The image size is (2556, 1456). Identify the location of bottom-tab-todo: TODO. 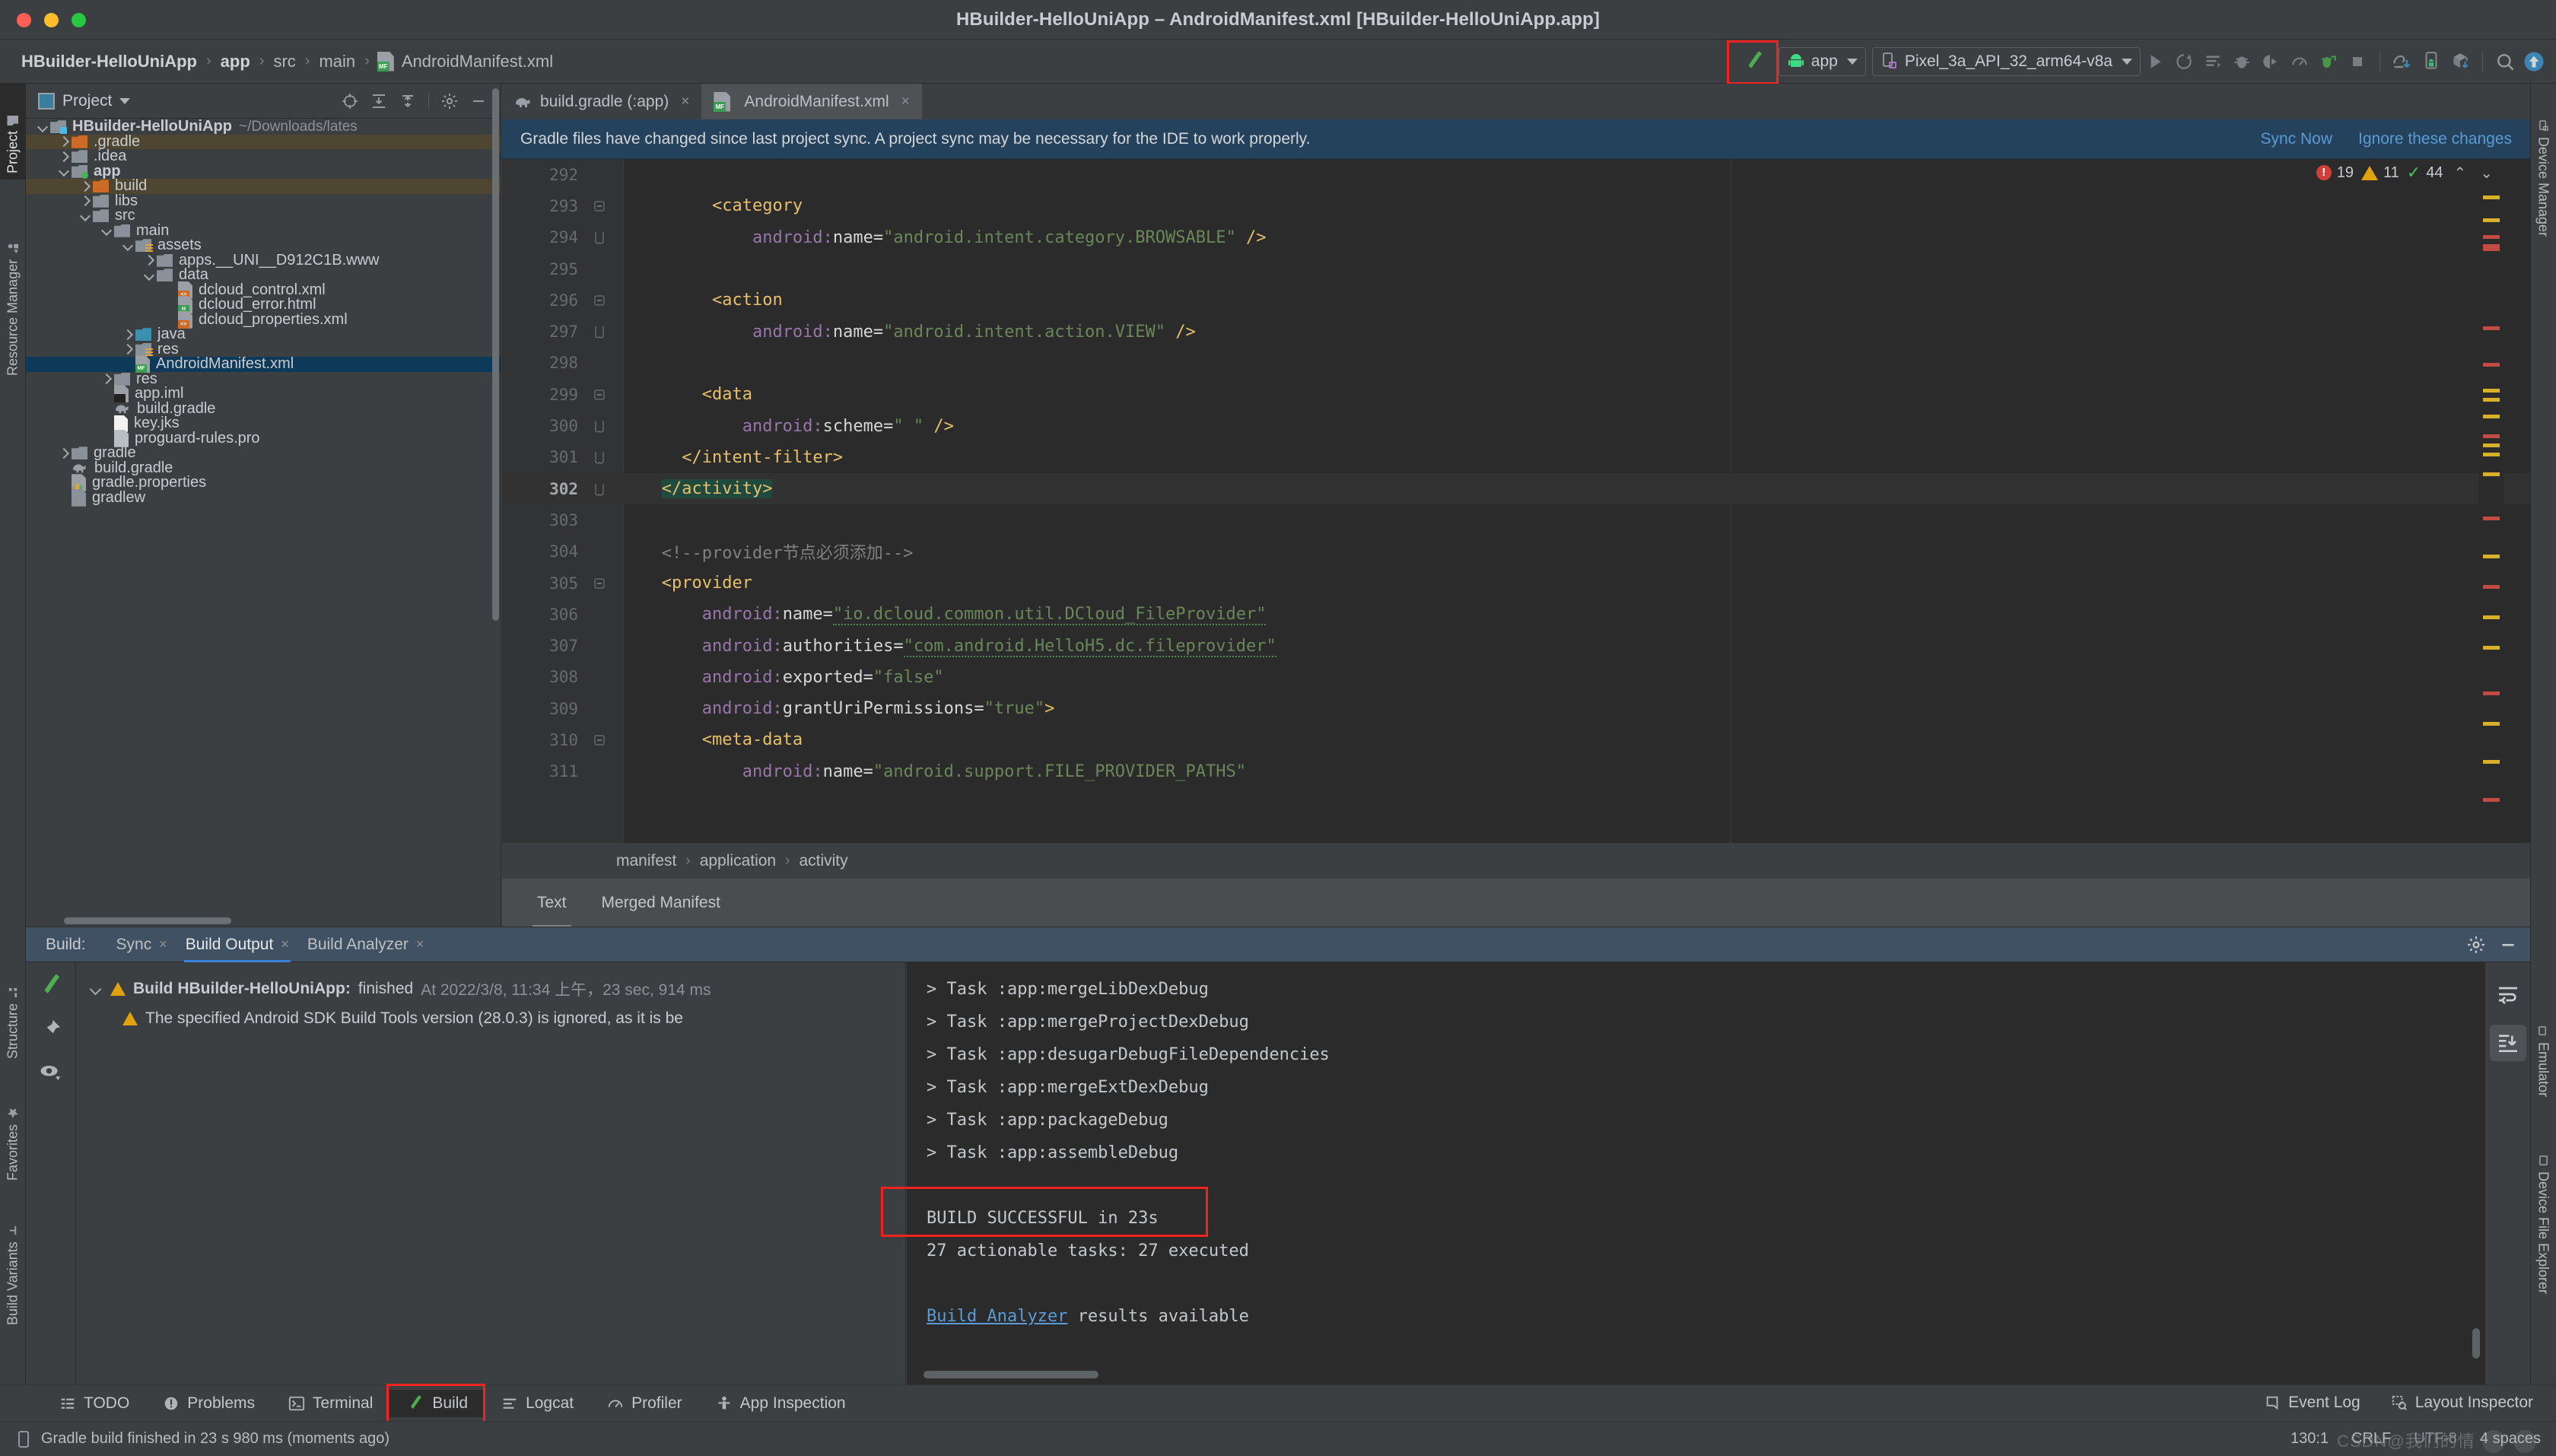
(94, 1403).